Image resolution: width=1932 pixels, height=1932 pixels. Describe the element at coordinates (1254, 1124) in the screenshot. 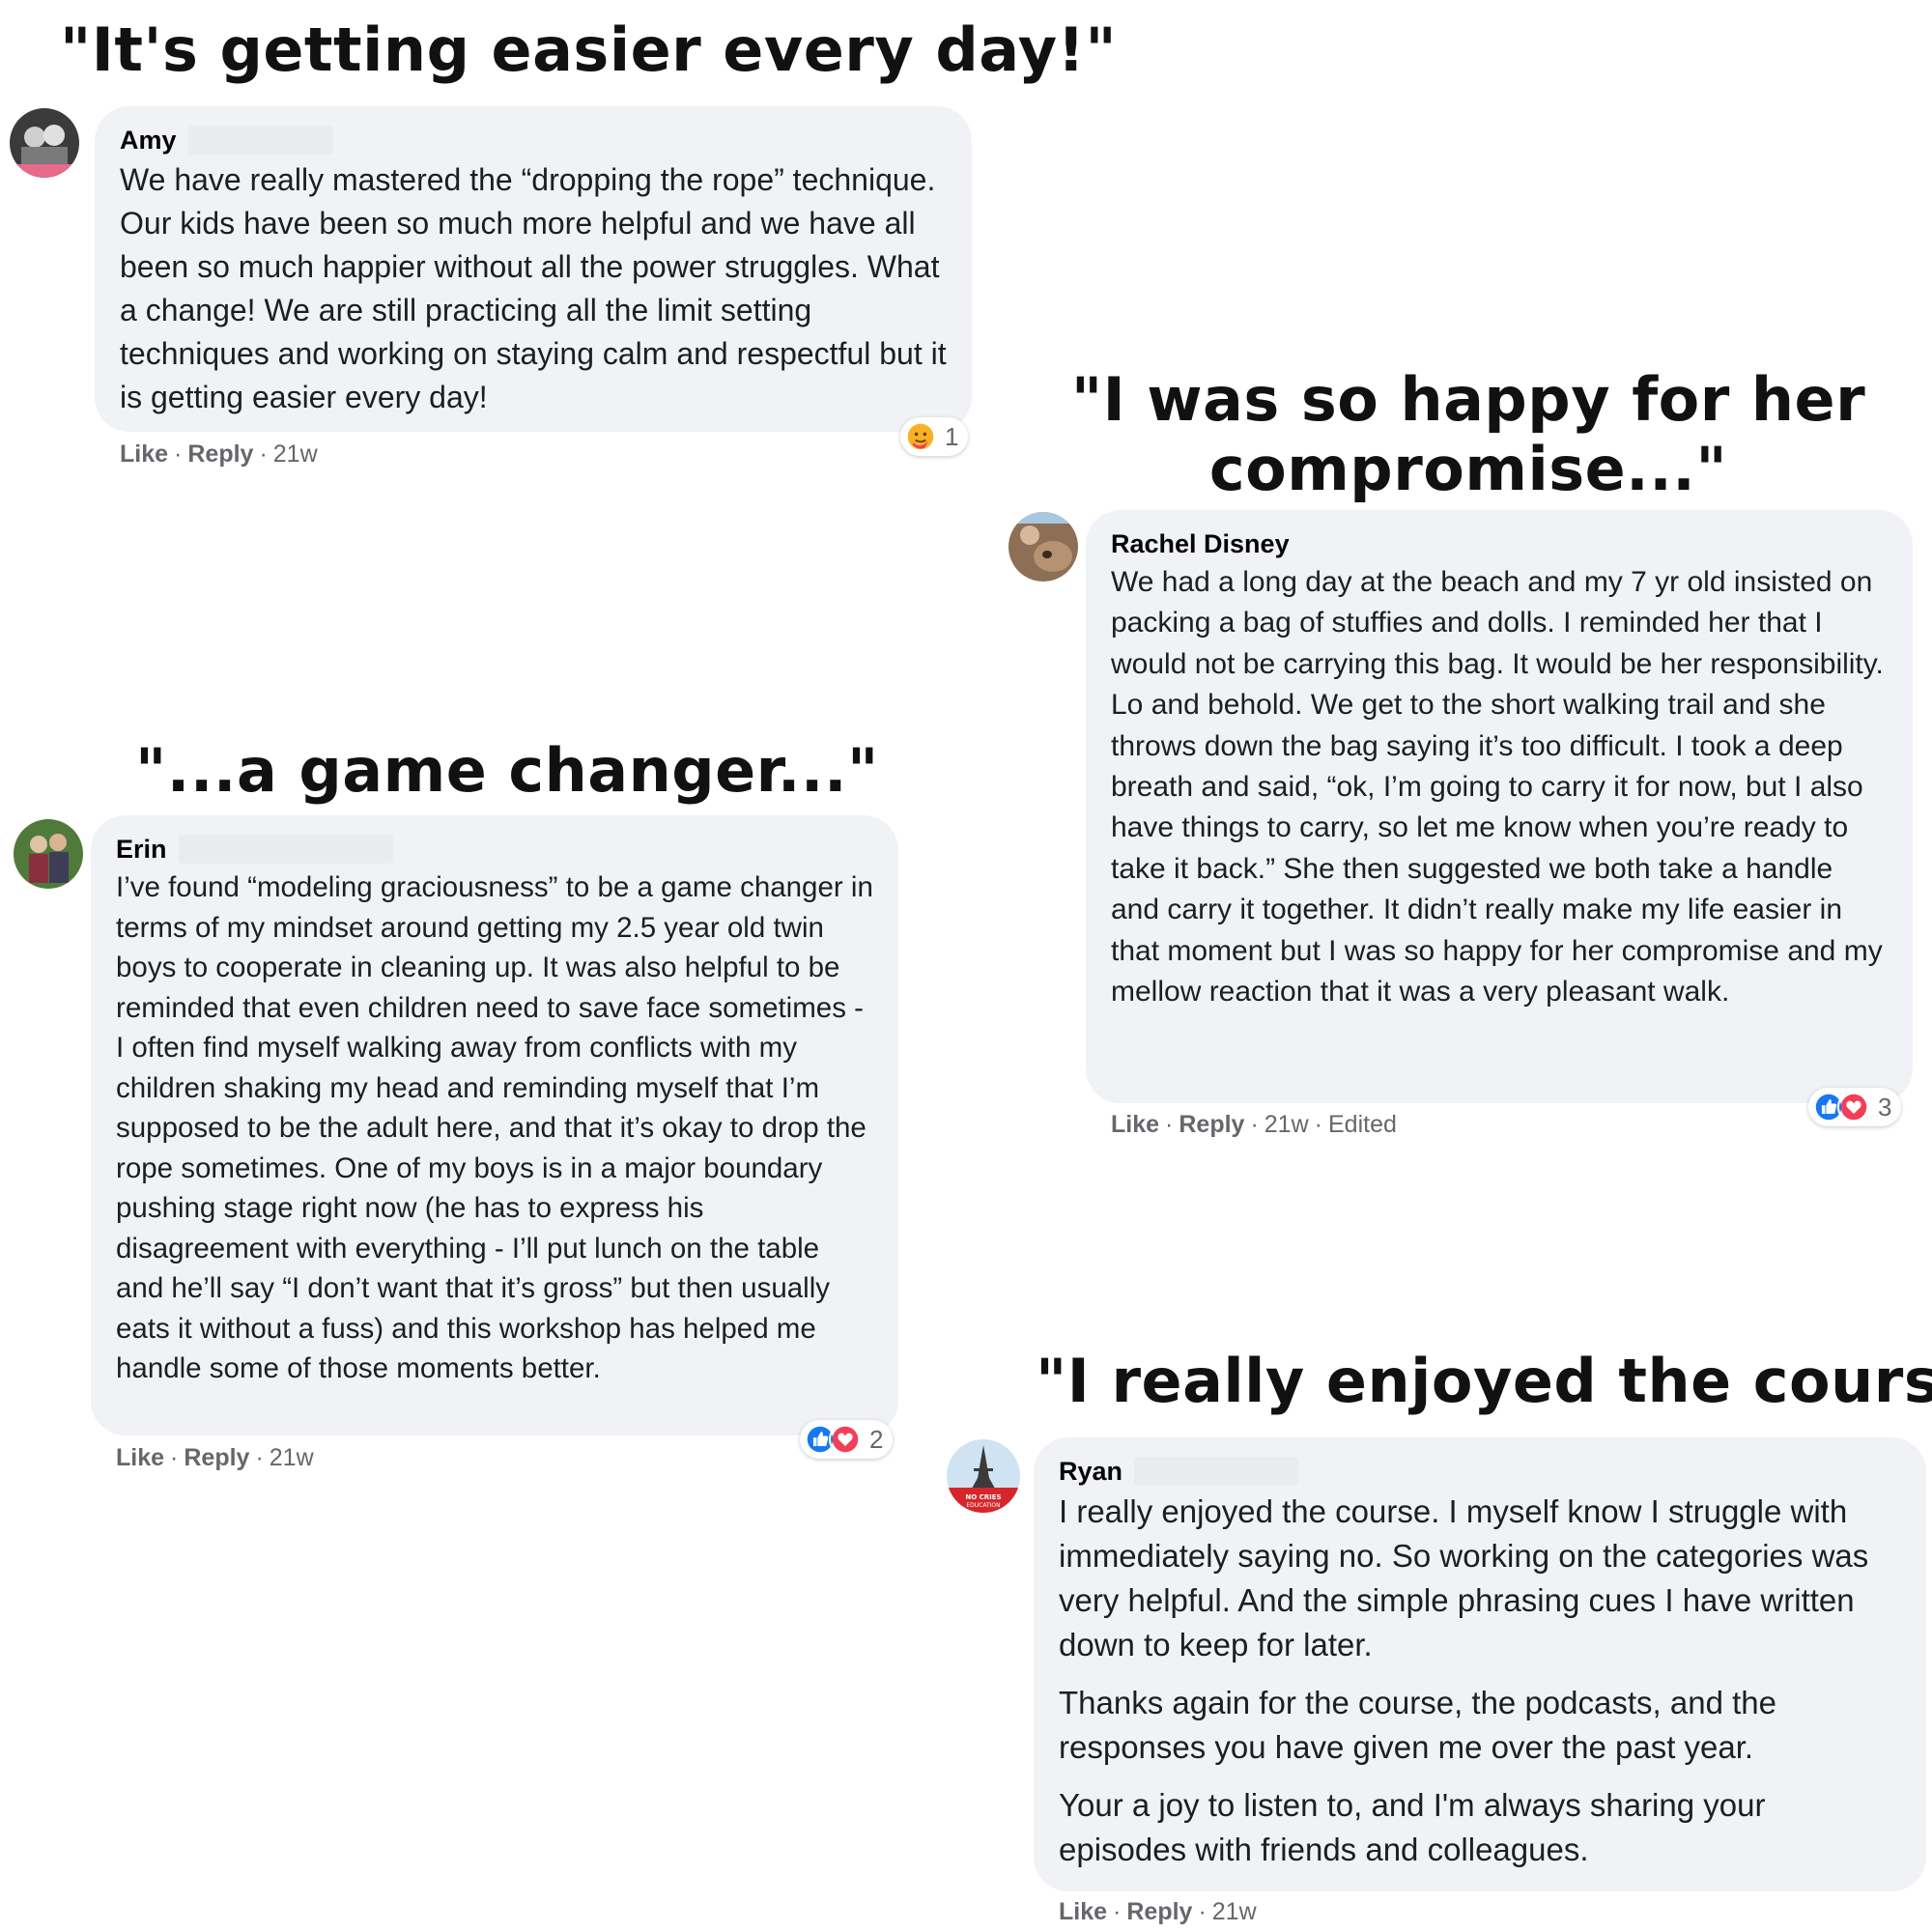

I see `comment-actions-rachel: Like · Reply · 21w · Edited` at that location.